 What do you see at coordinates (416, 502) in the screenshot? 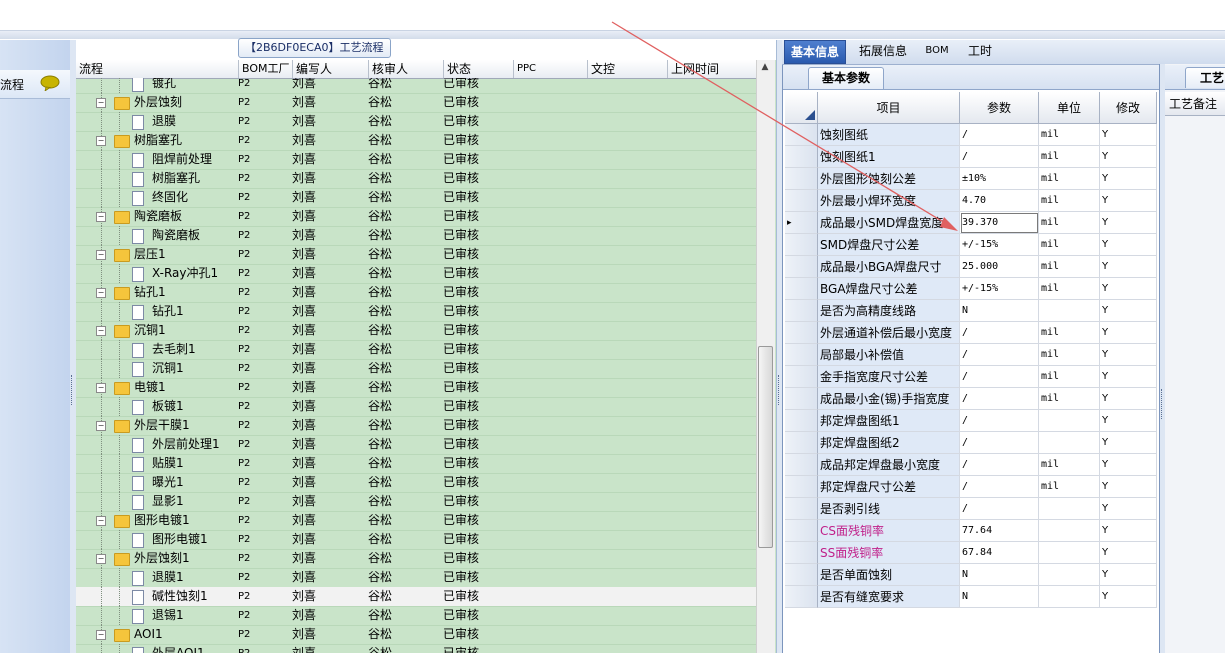
I see `tree-row: 显影1 P2 刘喜 谷松 已审核` at bounding box center [416, 502].